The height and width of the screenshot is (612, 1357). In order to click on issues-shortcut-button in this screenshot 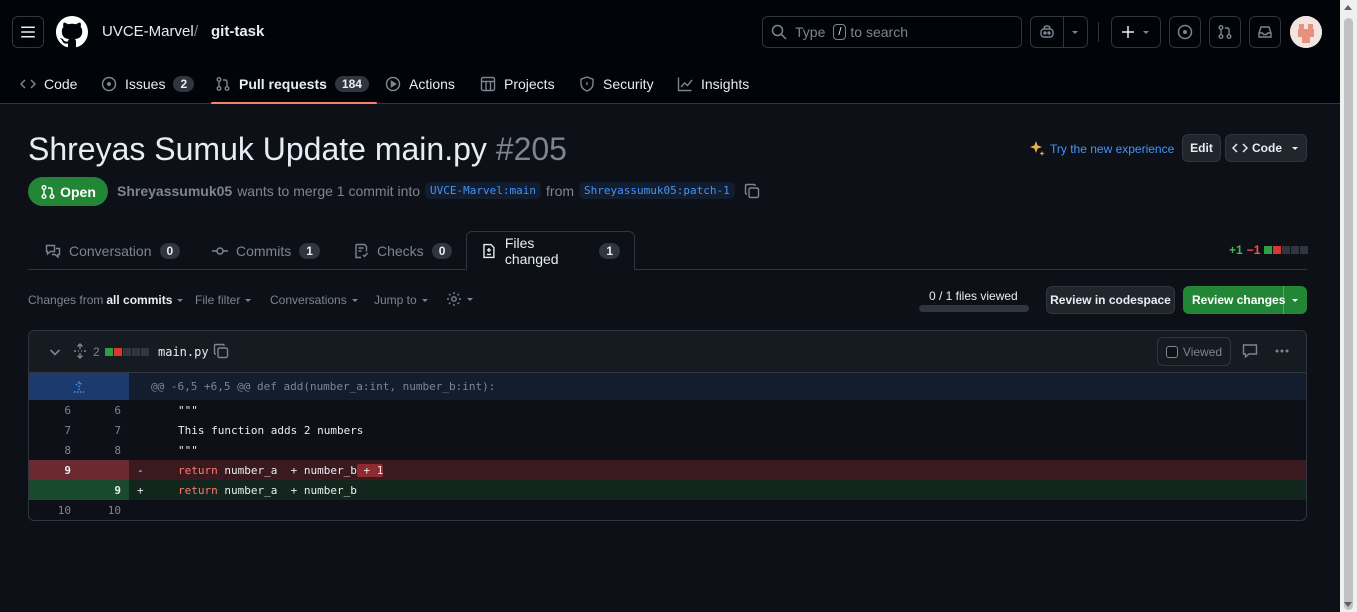, I will do `click(1185, 32)`.